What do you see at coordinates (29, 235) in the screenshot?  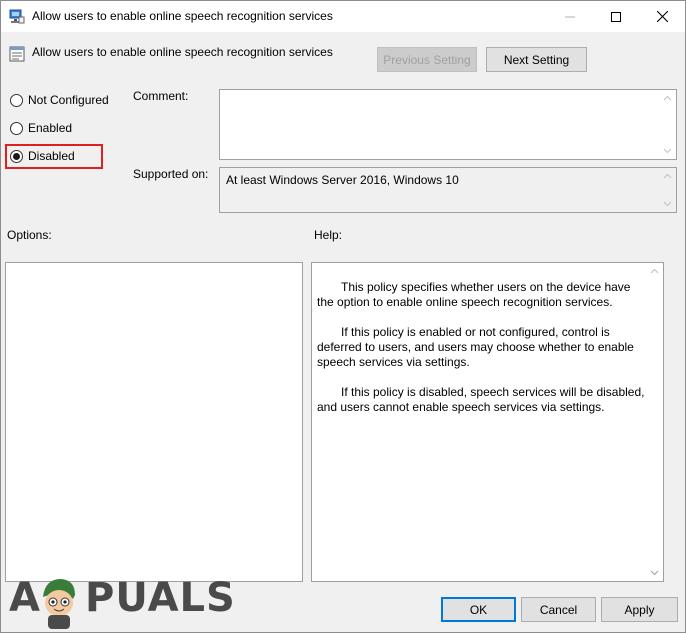 I see `options-label: Options:` at bounding box center [29, 235].